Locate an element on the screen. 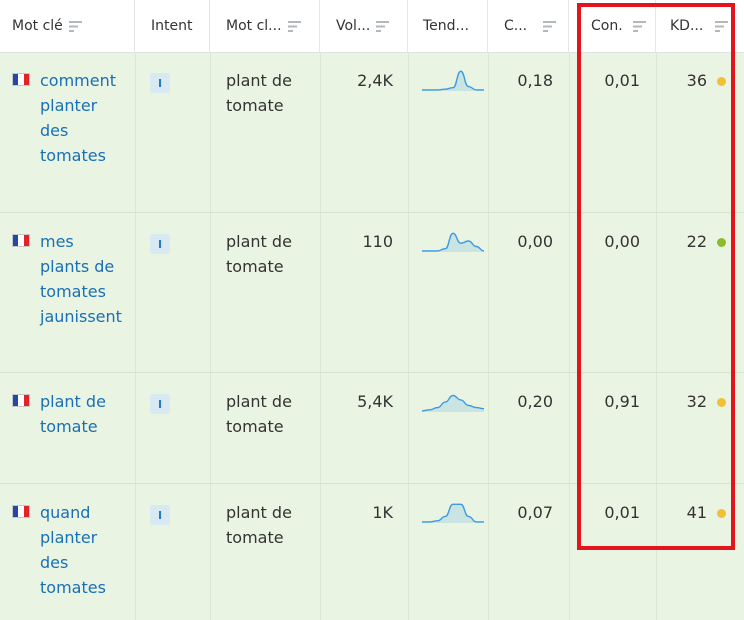 The image size is (744, 620). kd-value: 22 is located at coordinates (696, 241).